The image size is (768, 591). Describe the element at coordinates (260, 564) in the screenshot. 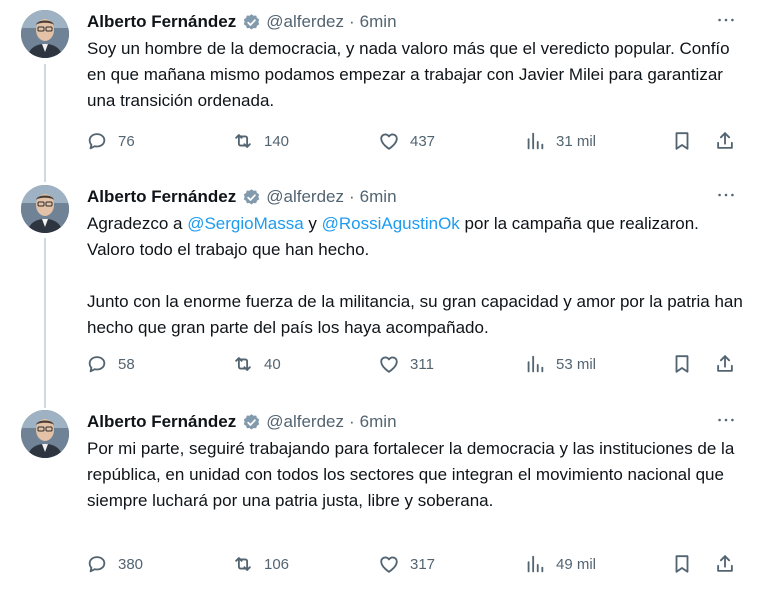

I see `retweet-button: 106` at that location.